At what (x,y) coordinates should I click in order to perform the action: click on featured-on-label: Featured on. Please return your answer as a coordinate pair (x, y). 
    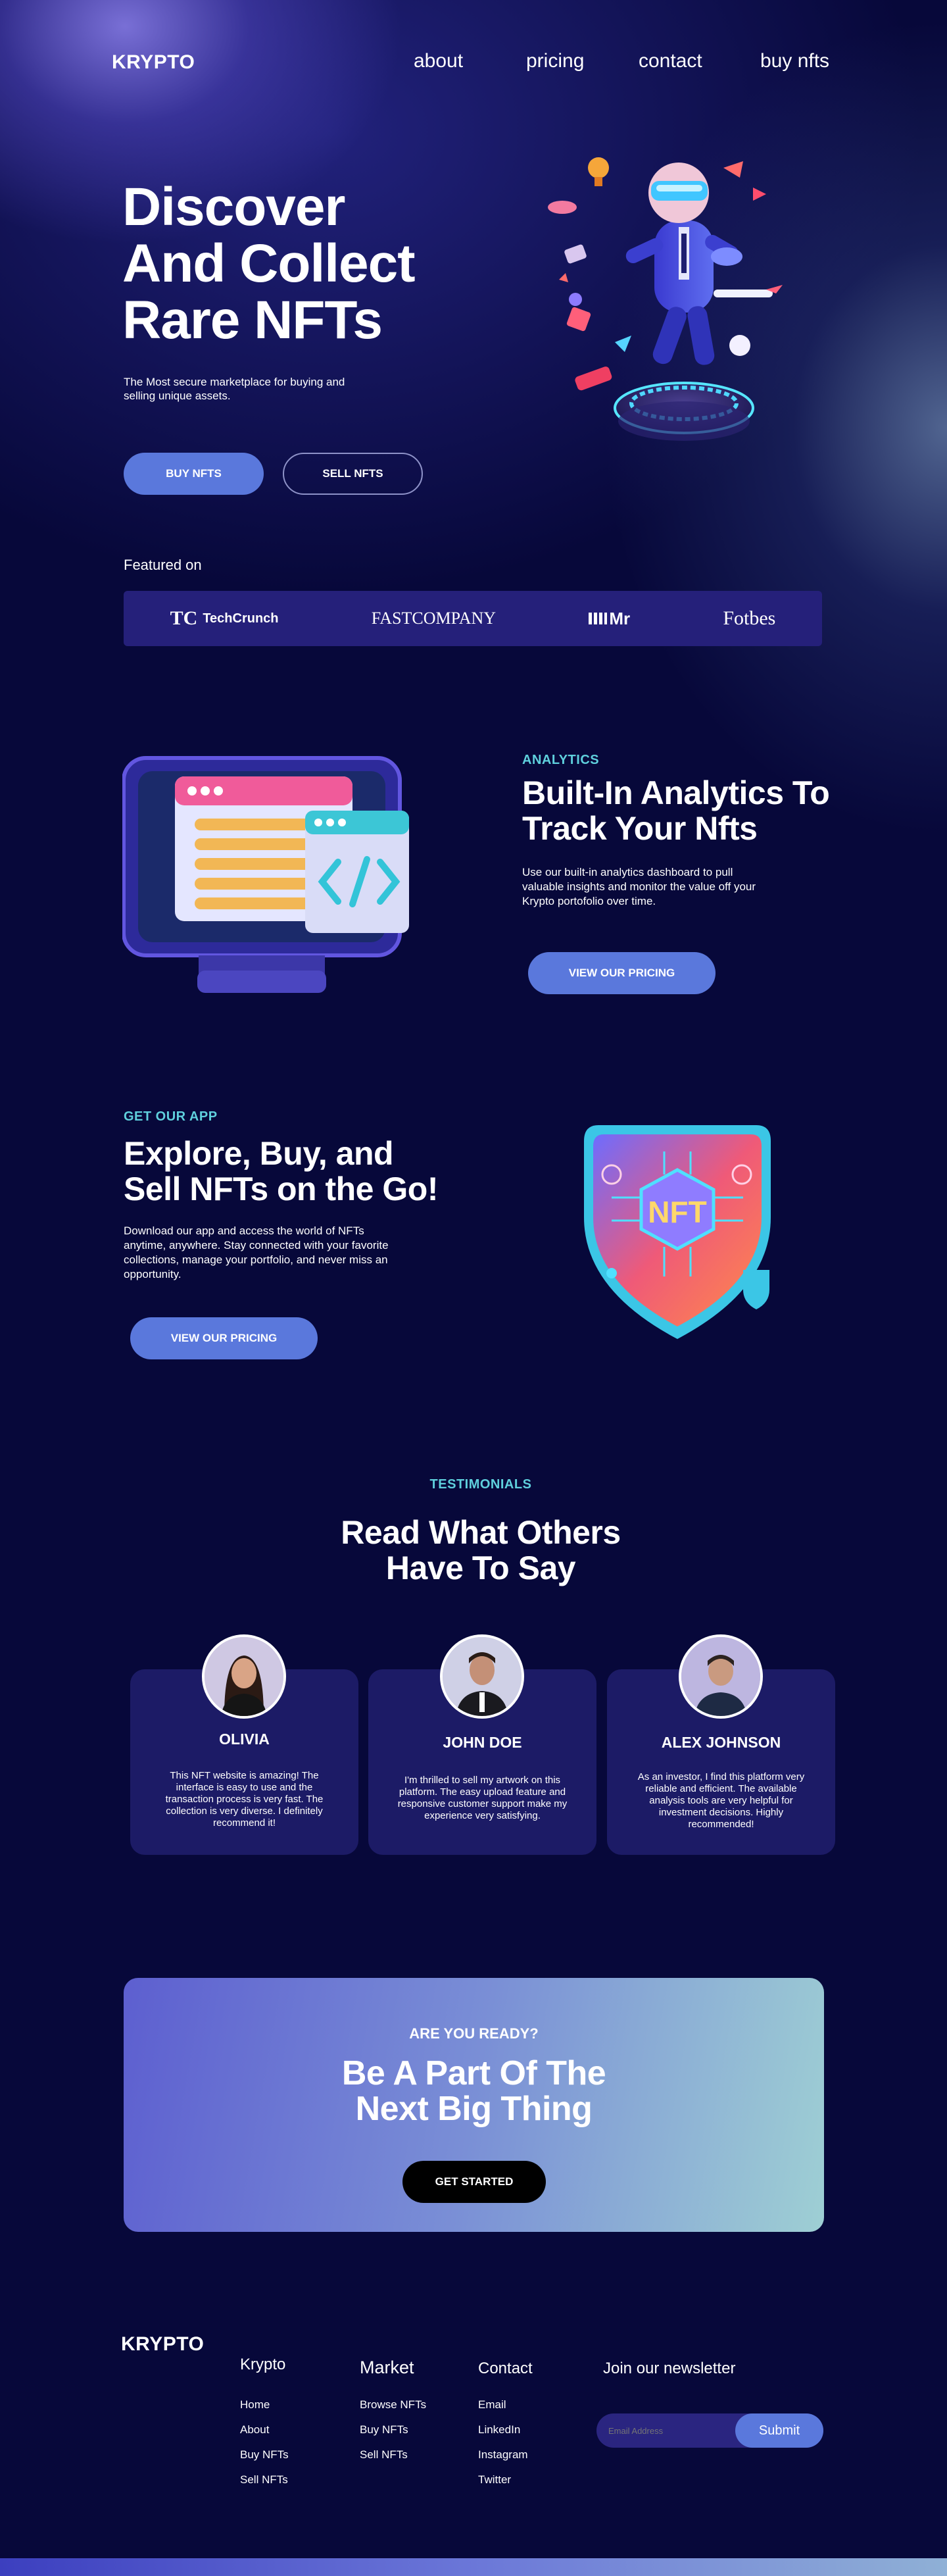
    Looking at the image, I should click on (163, 565).